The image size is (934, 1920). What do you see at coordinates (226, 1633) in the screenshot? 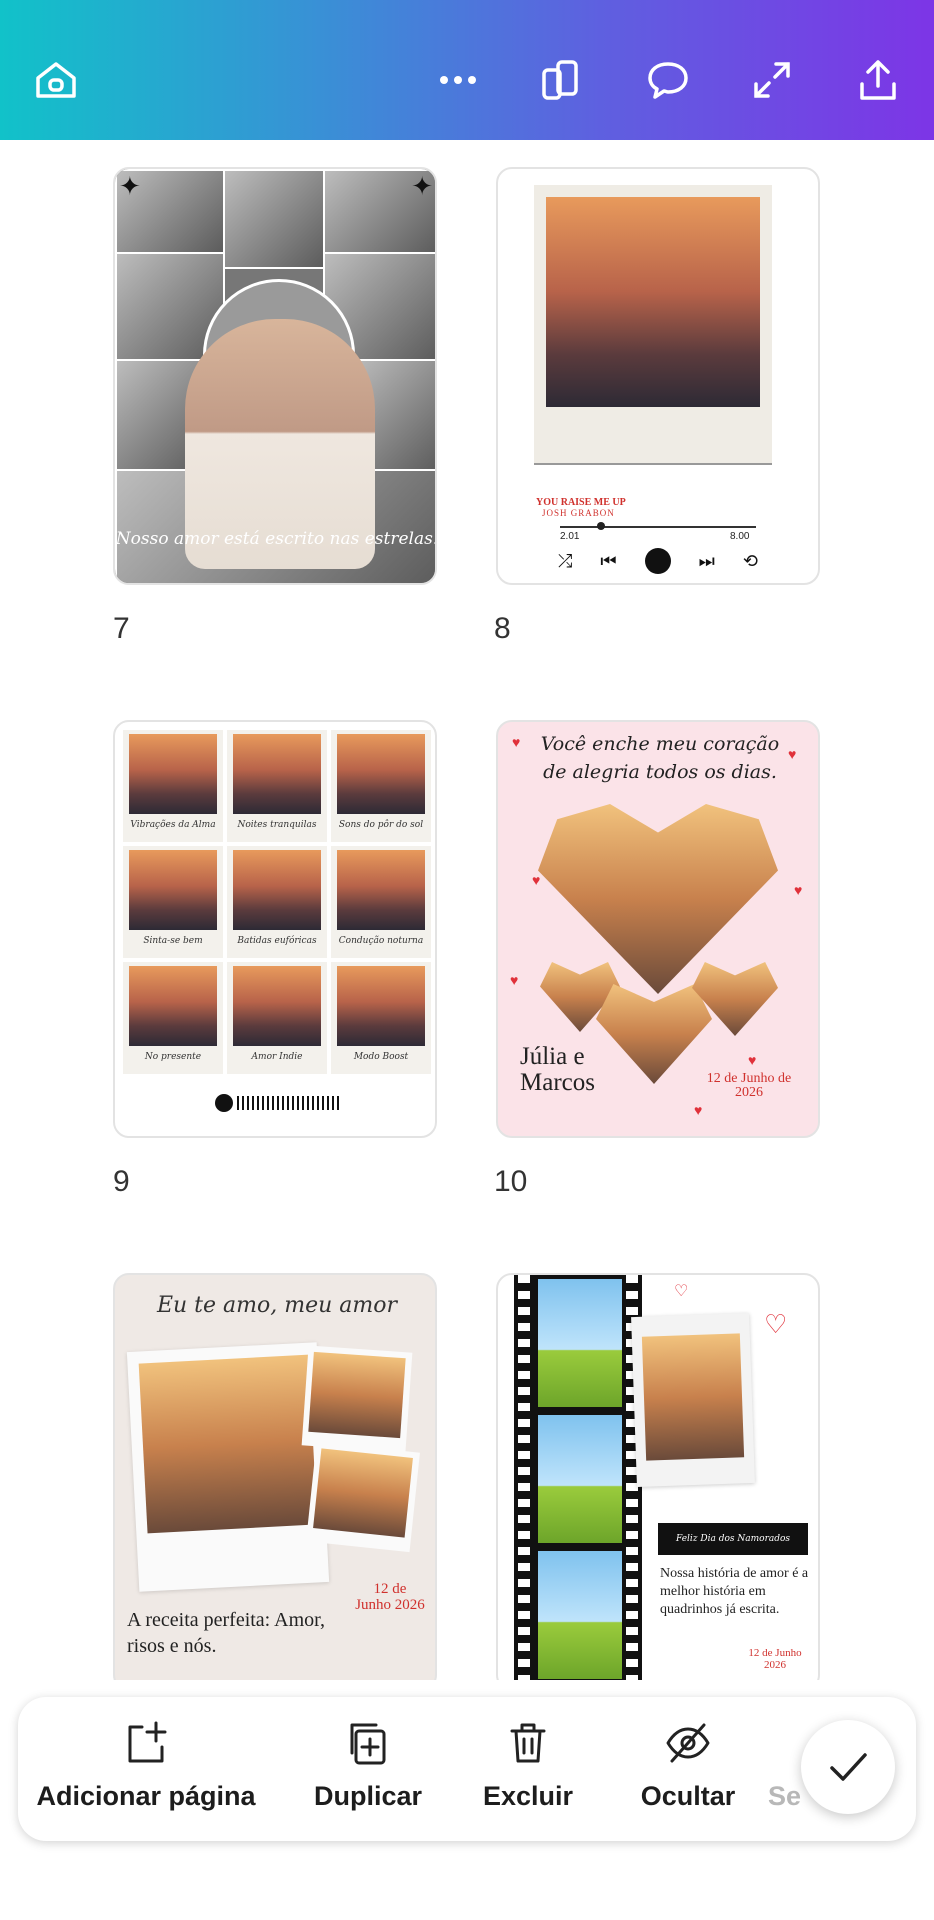
I see `page-11-quote: A receita perfeita: Amor, risos e nós.` at bounding box center [226, 1633].